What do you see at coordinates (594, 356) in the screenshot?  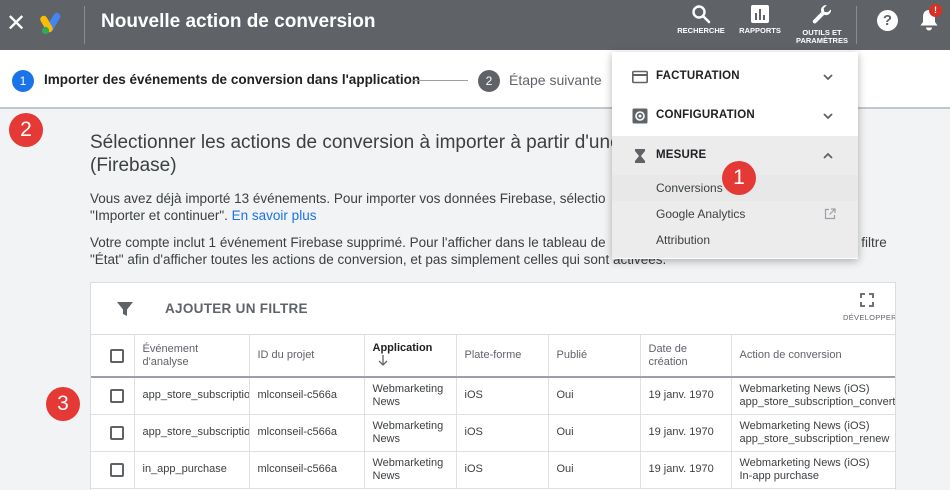 I see `column-header-published: Publié` at bounding box center [594, 356].